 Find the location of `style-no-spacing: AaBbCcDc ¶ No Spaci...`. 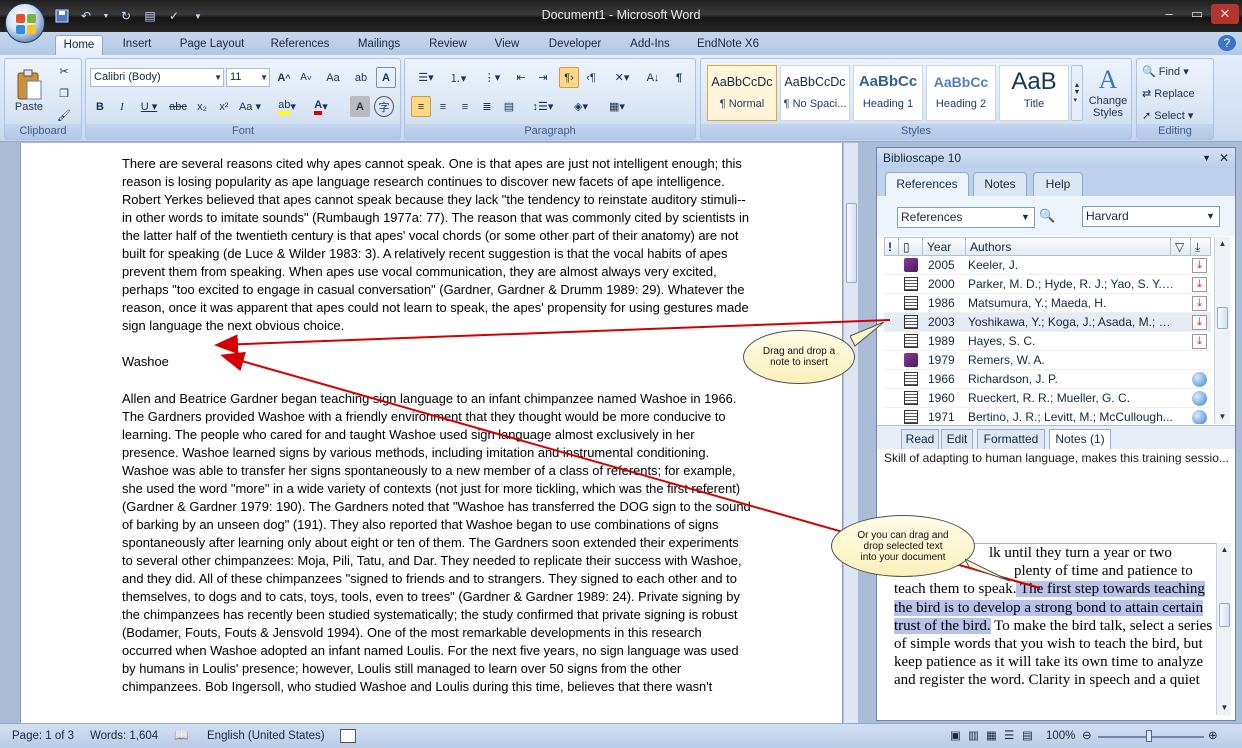

style-no-spacing: AaBbCcDc ¶ No Spaci... is located at coordinates (815, 93).